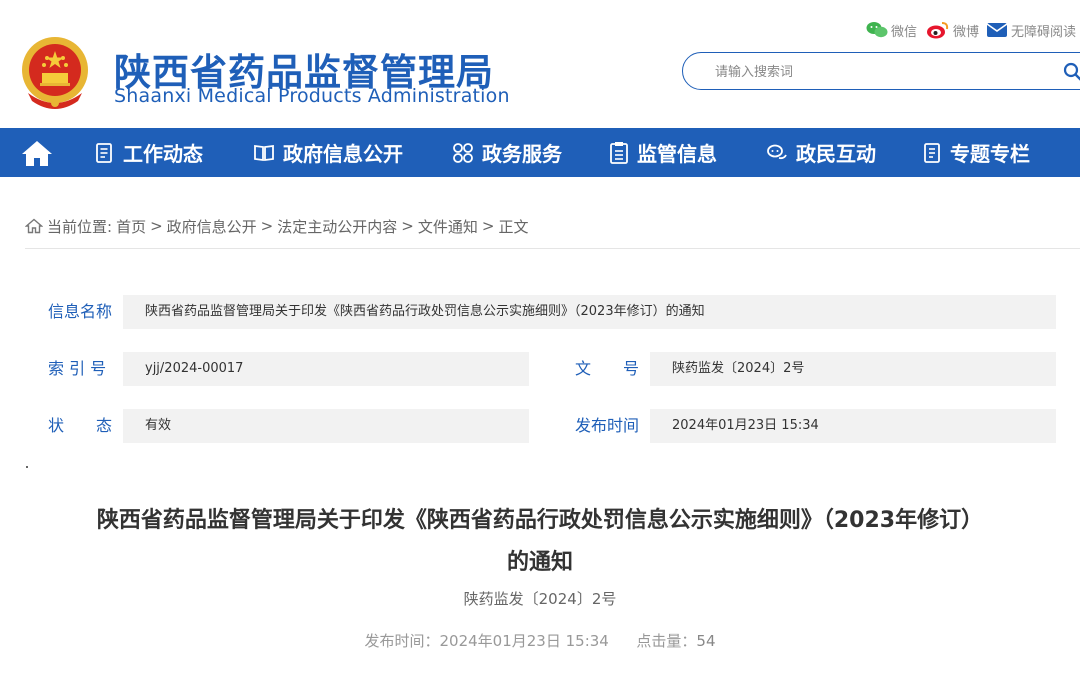 The width and height of the screenshot is (1080, 684). What do you see at coordinates (540, 599) in the screenshot?
I see `article-doc-number: 陕药监发〔2024〕2号` at bounding box center [540, 599].